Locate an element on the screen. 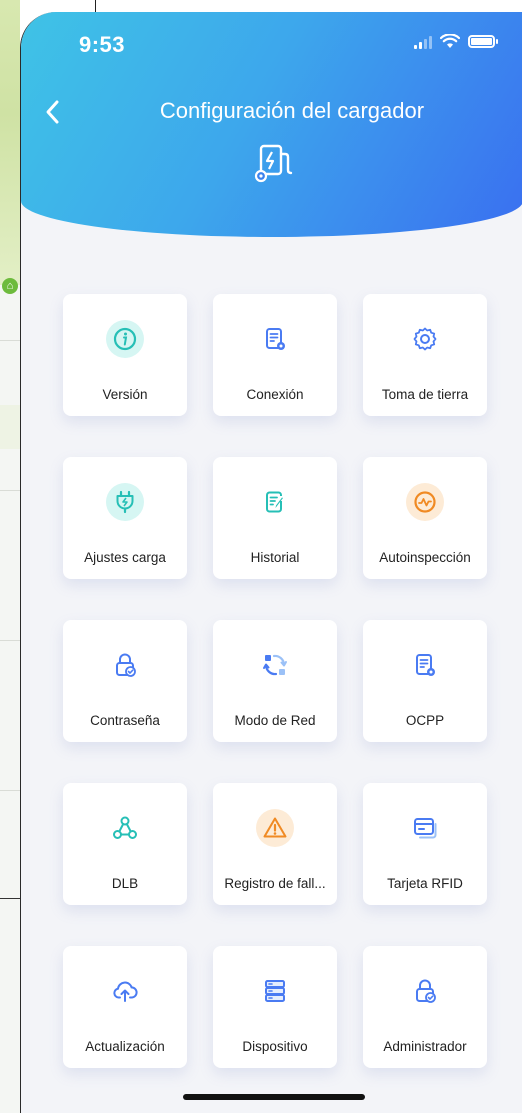  menu-card-rfid: Tarjeta RFID is located at coordinates (425, 844).